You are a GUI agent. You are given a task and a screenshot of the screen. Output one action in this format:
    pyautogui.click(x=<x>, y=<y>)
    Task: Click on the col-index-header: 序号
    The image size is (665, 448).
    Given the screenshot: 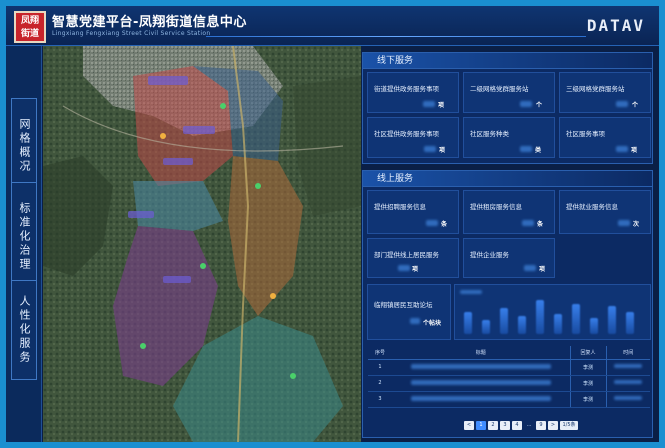 What is the action you would take?
    pyautogui.click(x=380, y=353)
    